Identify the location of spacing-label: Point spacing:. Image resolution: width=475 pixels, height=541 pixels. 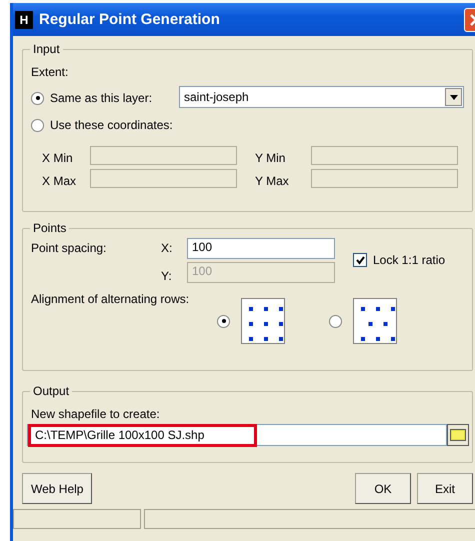
(69, 248).